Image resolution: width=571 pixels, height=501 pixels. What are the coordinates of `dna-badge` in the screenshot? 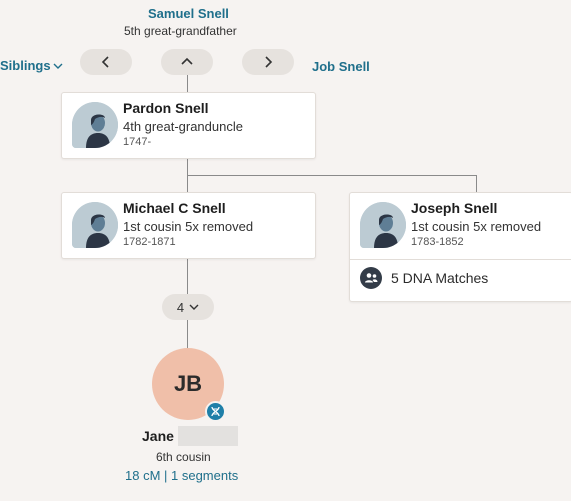 It's located at (215, 411).